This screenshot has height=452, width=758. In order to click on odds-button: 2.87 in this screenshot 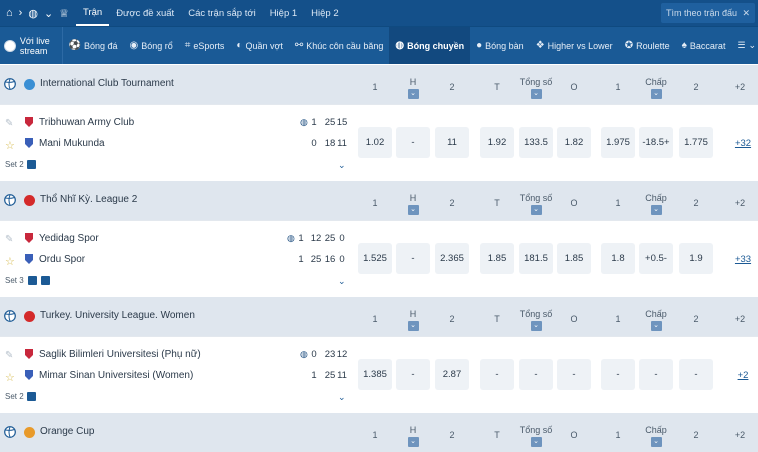, I will do `click(452, 374)`.